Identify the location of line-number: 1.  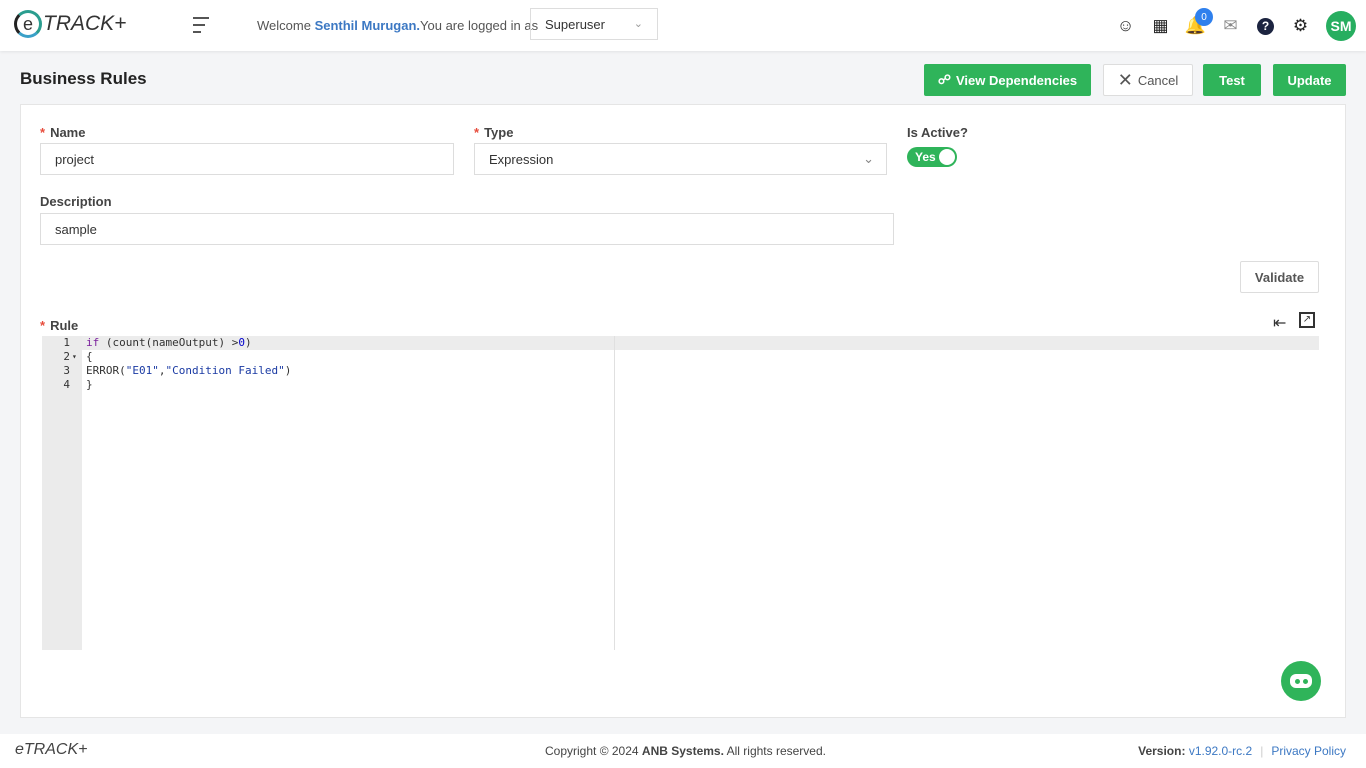
(66, 342).